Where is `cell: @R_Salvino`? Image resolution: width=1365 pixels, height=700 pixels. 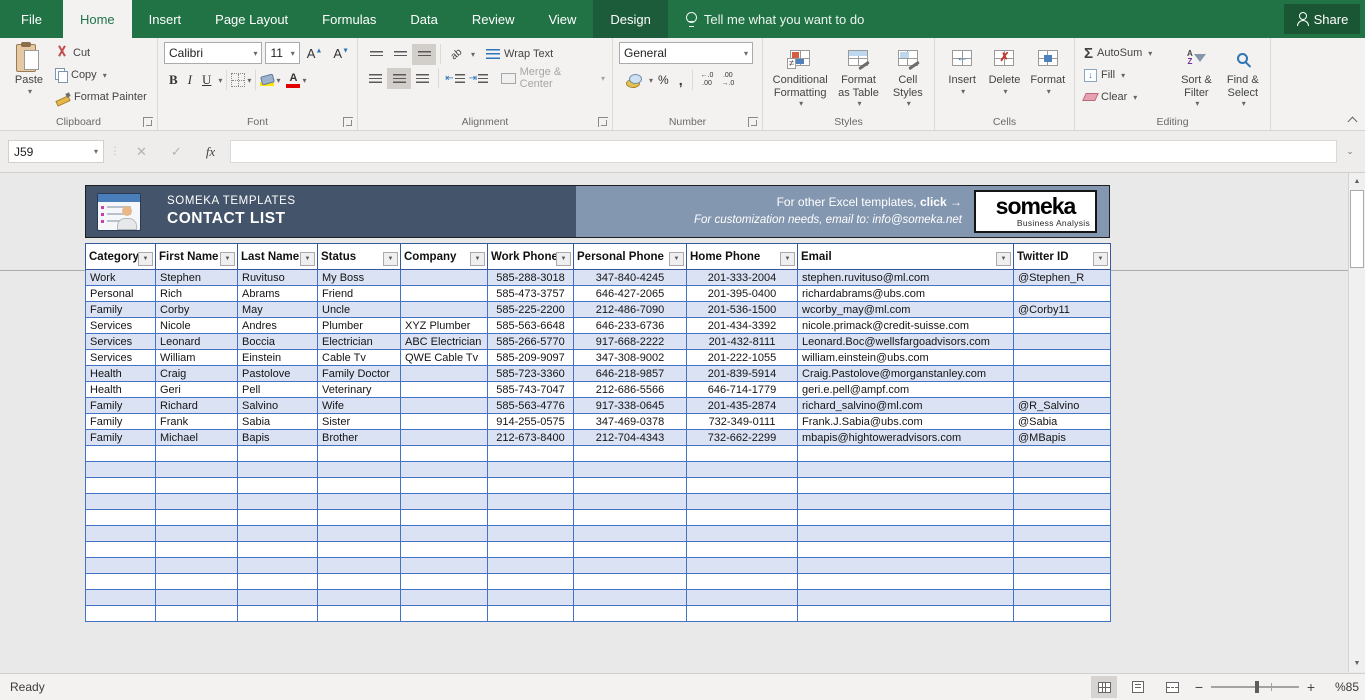 cell: @R_Salvino is located at coordinates (1062, 405).